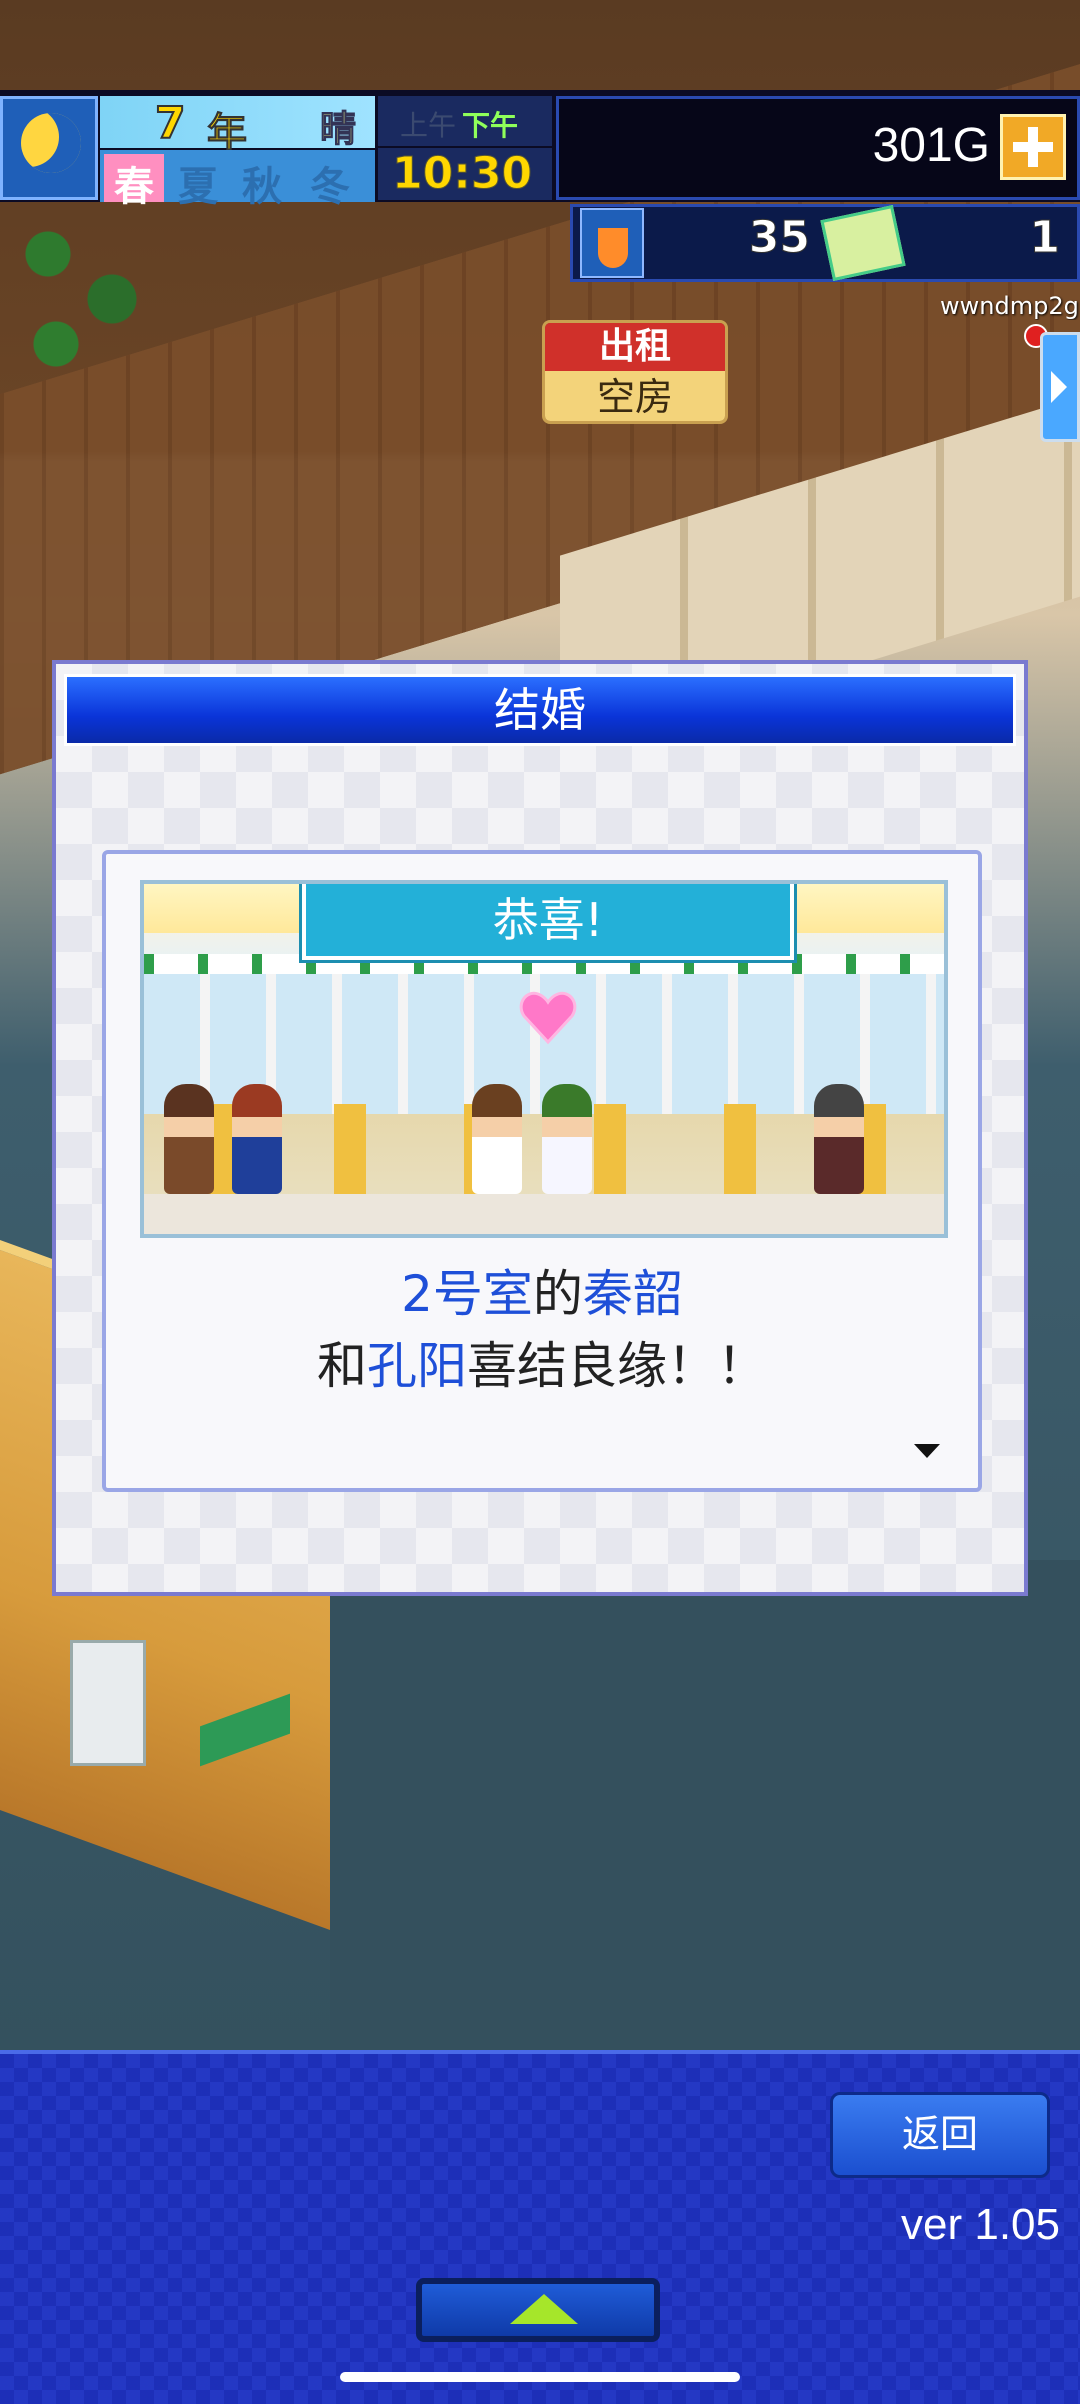  I want to click on clock-time: 10:30, so click(462, 174).